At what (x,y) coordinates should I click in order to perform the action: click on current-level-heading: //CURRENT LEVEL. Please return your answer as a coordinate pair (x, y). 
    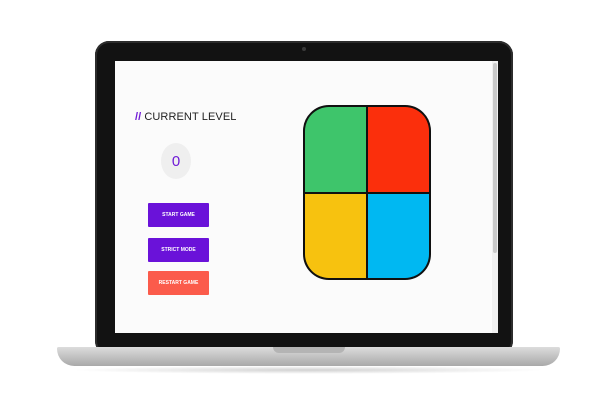
    Looking at the image, I should click on (186, 117).